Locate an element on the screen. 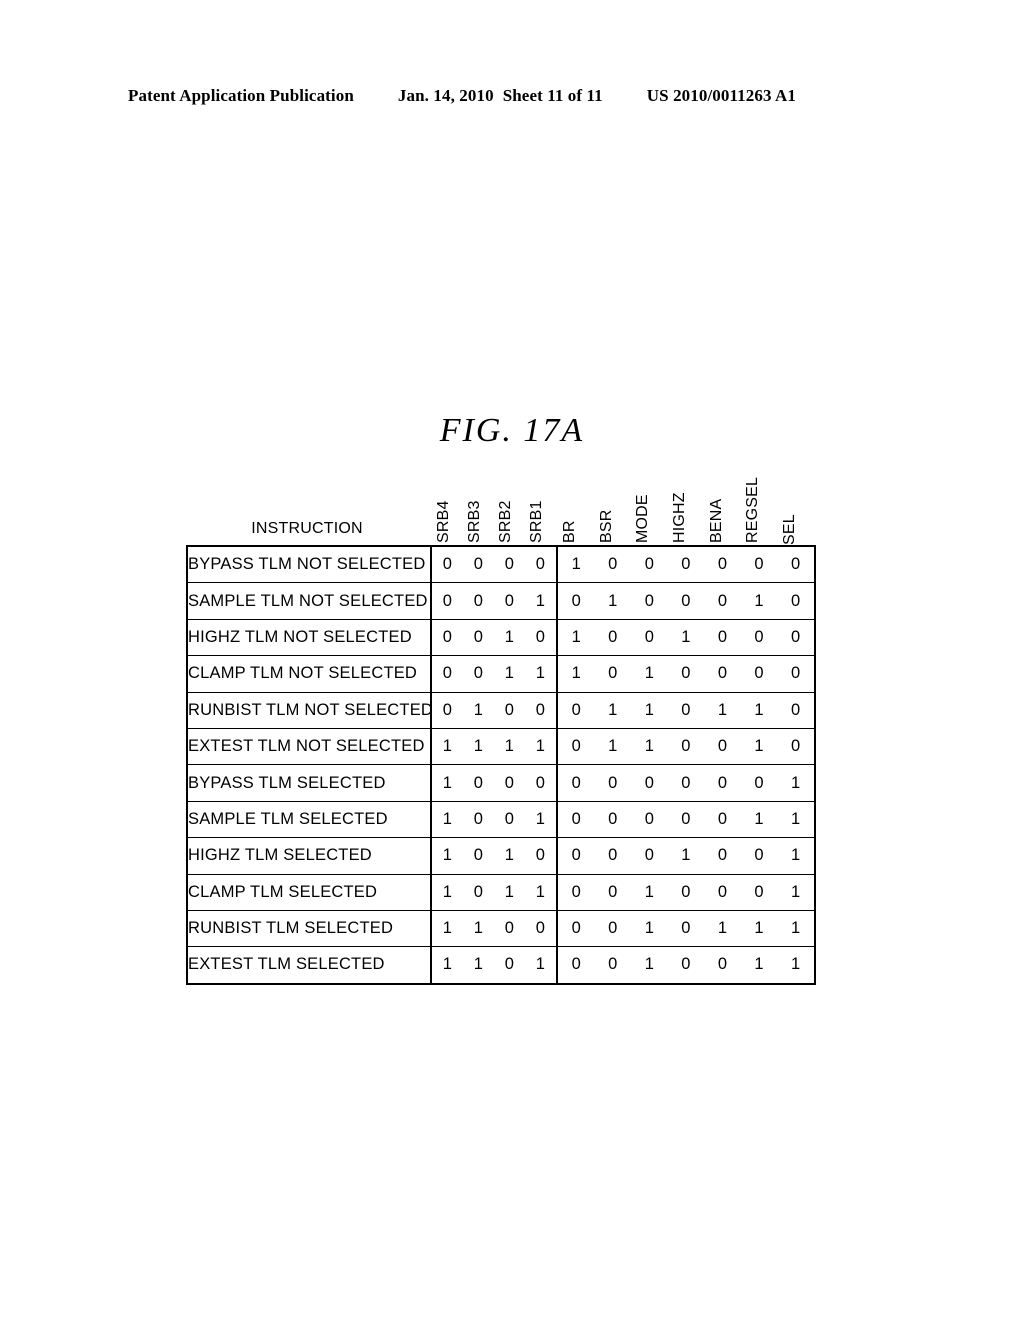  table-row: CLAMP TLM NOT SELECTED 0 0 1 1 1 0 1 0 0 0 0 is located at coordinates (501, 674).